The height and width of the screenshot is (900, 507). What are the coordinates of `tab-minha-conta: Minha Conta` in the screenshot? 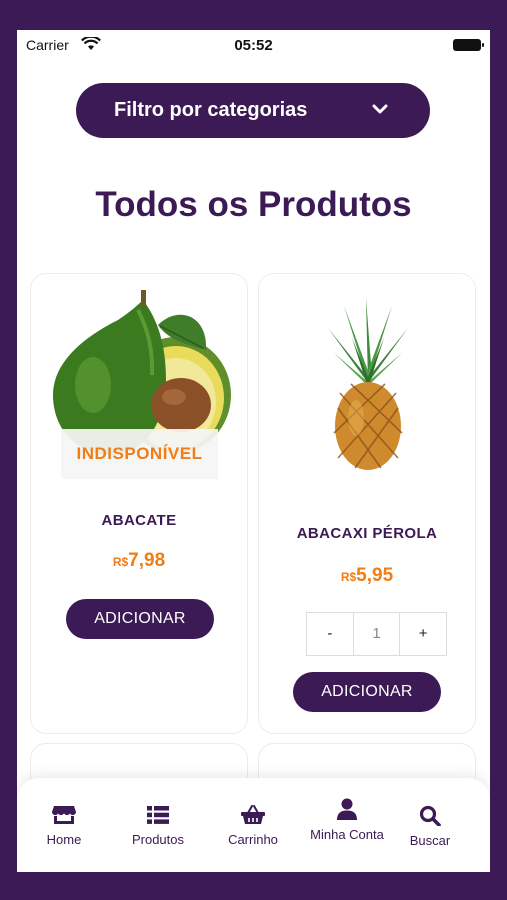 It's located at (347, 820).